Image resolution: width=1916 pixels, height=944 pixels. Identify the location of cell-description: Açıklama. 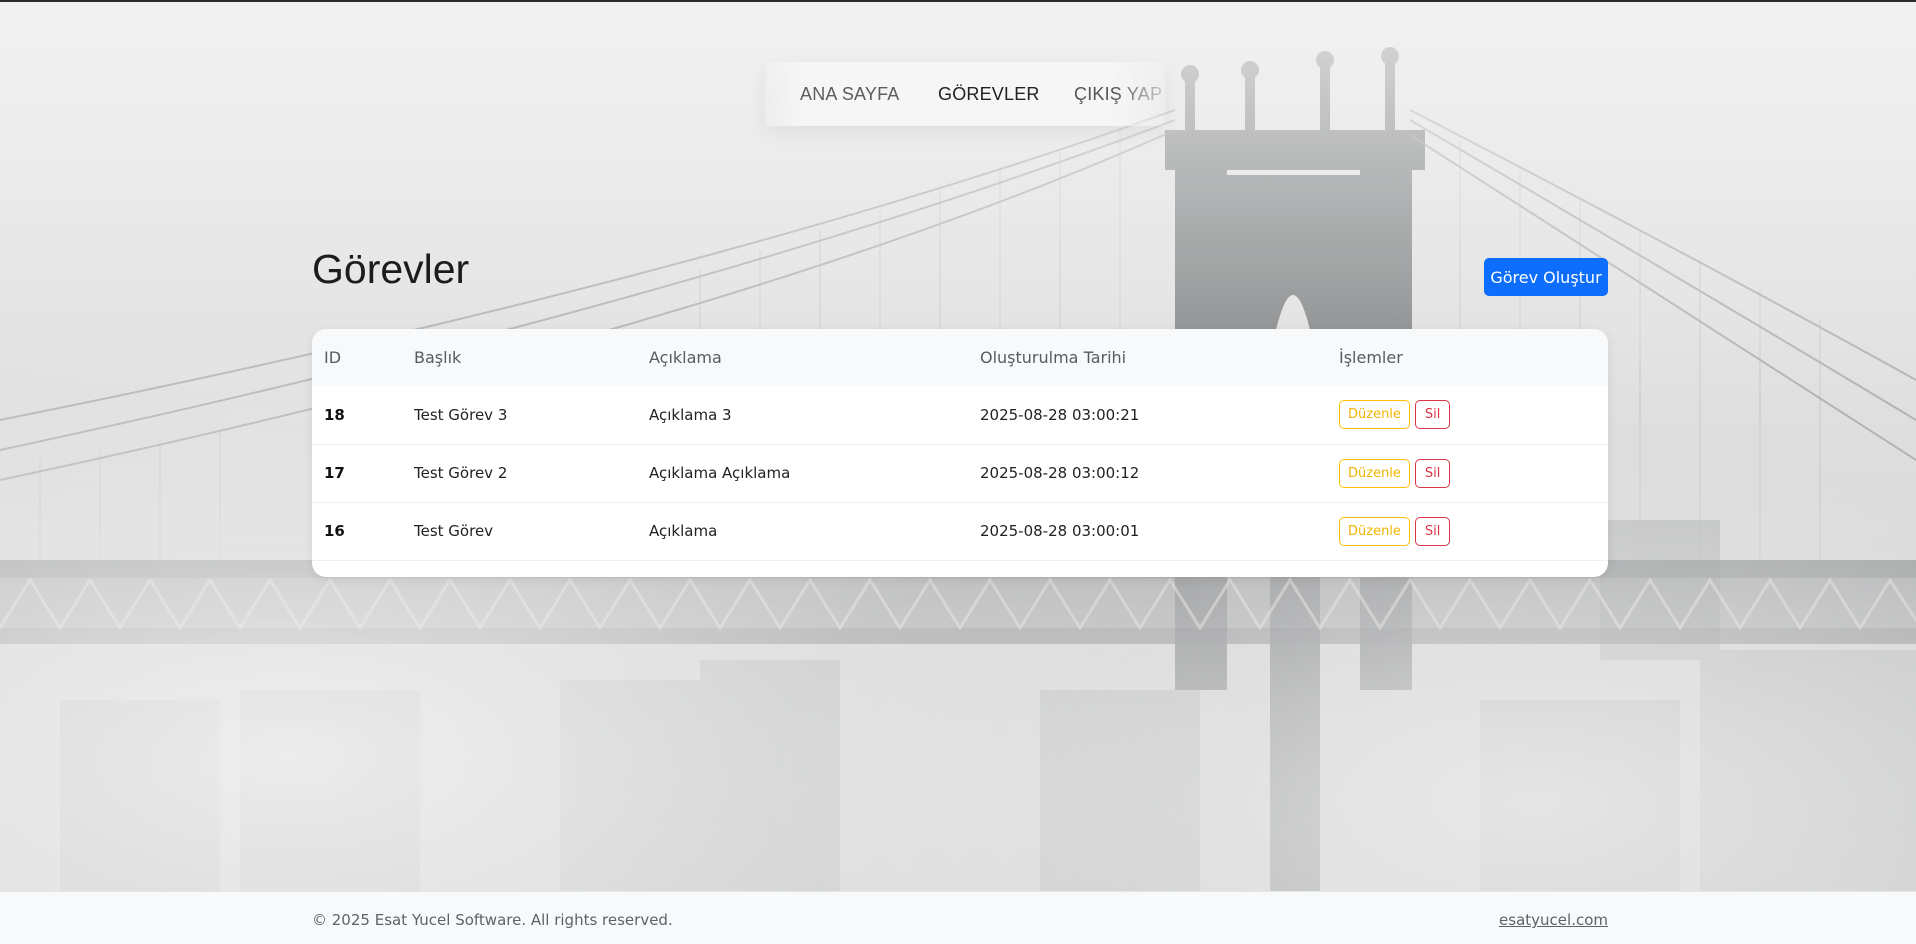
(683, 531).